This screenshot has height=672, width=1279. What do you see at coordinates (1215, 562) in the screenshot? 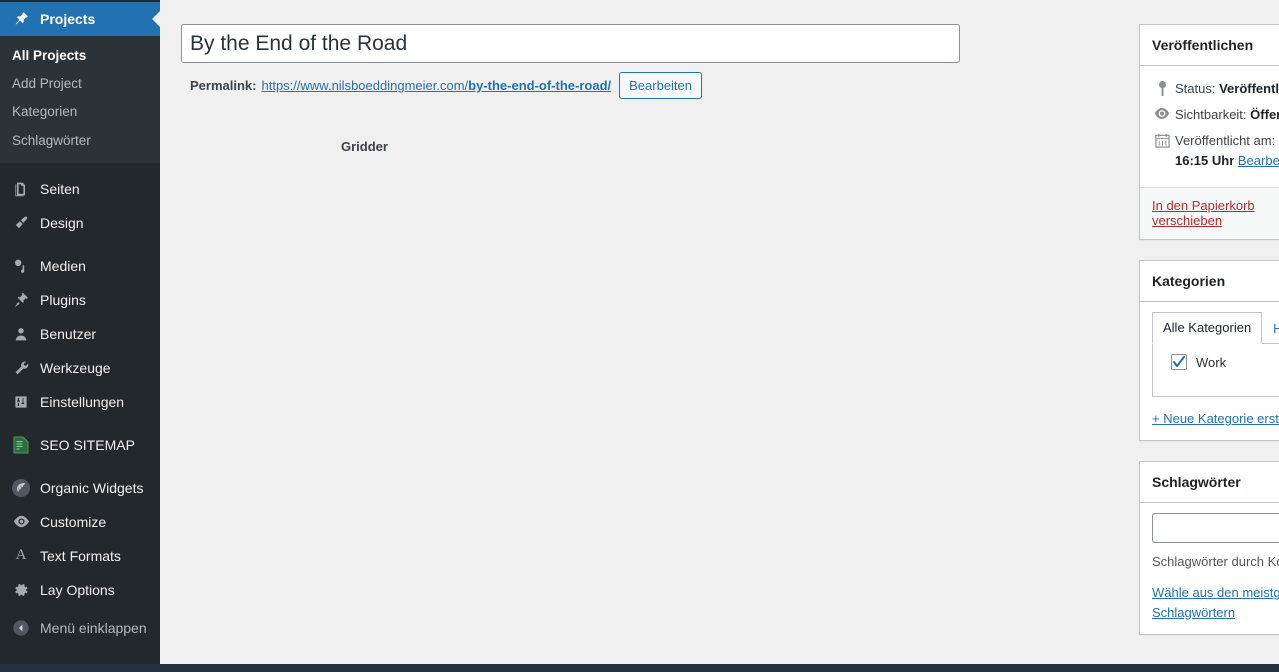
I see `tag-hint-text: Schlagwörter durch Kommas trennen.` at bounding box center [1215, 562].